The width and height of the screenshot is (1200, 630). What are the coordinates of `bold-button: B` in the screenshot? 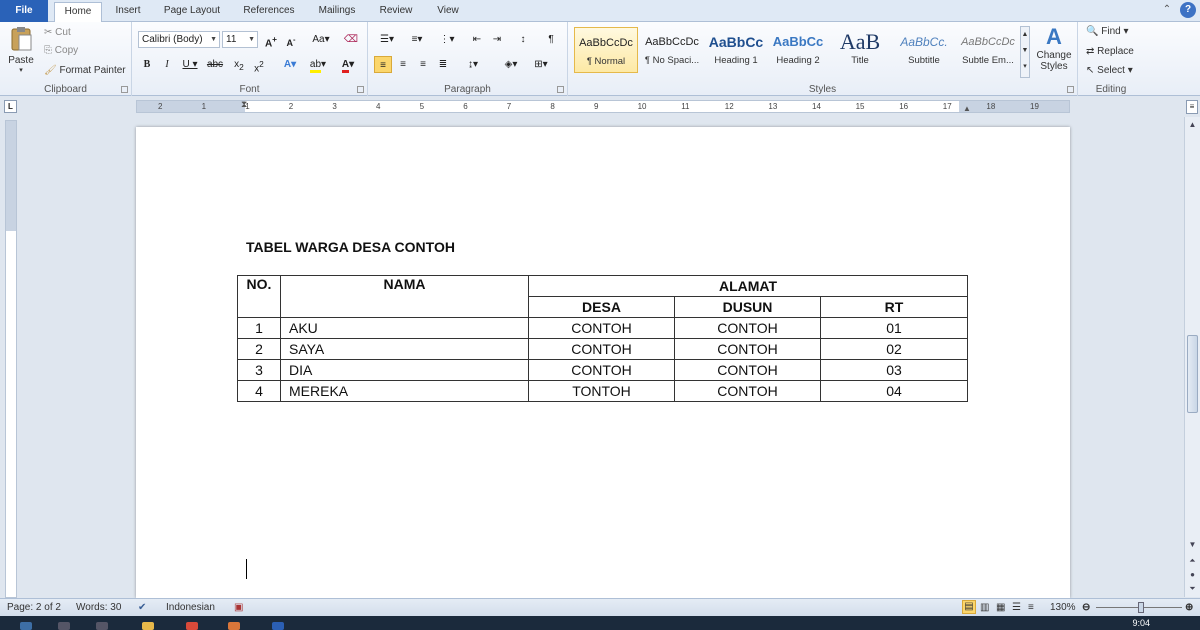 It's located at (147, 64).